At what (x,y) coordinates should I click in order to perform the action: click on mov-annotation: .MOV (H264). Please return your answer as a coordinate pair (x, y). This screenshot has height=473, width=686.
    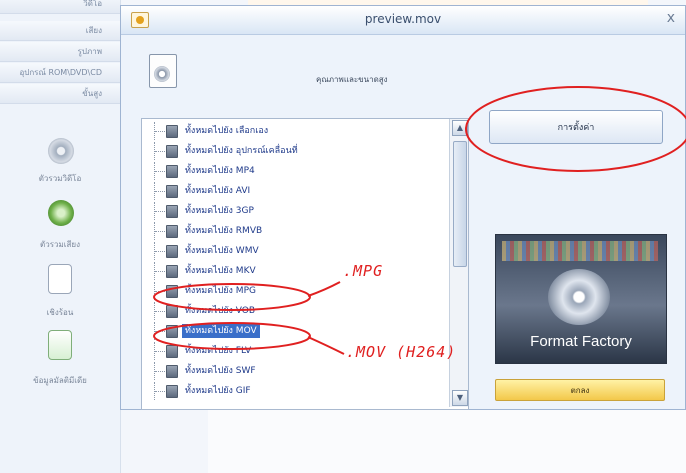
    Looking at the image, I should click on (401, 352).